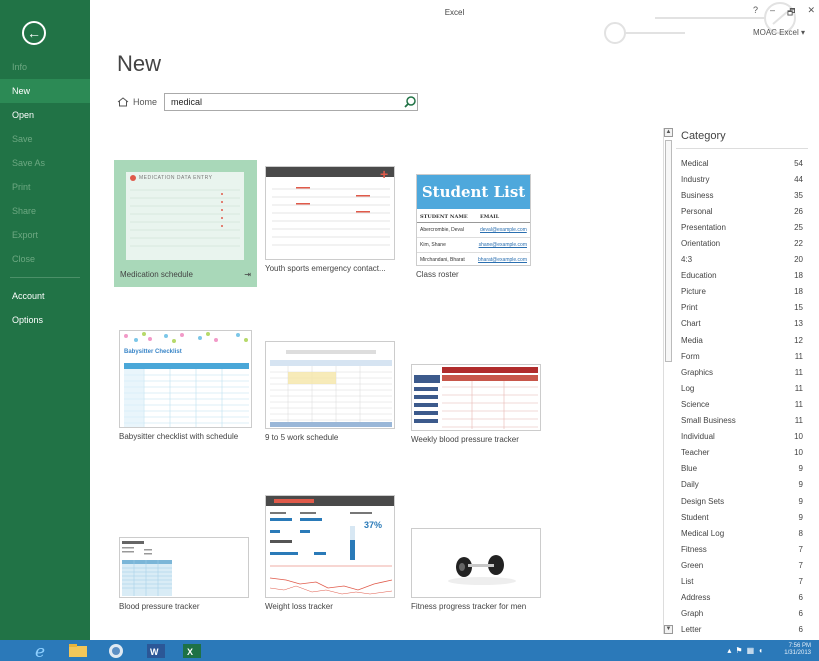 The image size is (819, 661). What do you see at coordinates (330, 553) in the screenshot?
I see `template-weight-loss-tracker: 37% Weight loss tracker` at bounding box center [330, 553].